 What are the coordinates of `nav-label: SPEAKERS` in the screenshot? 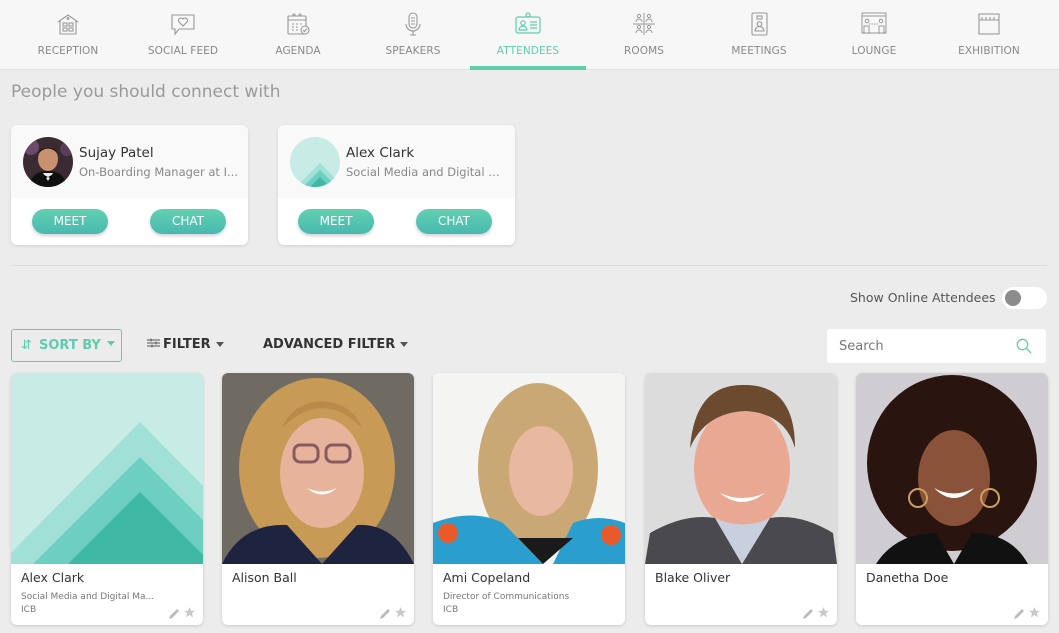 It's located at (413, 51).